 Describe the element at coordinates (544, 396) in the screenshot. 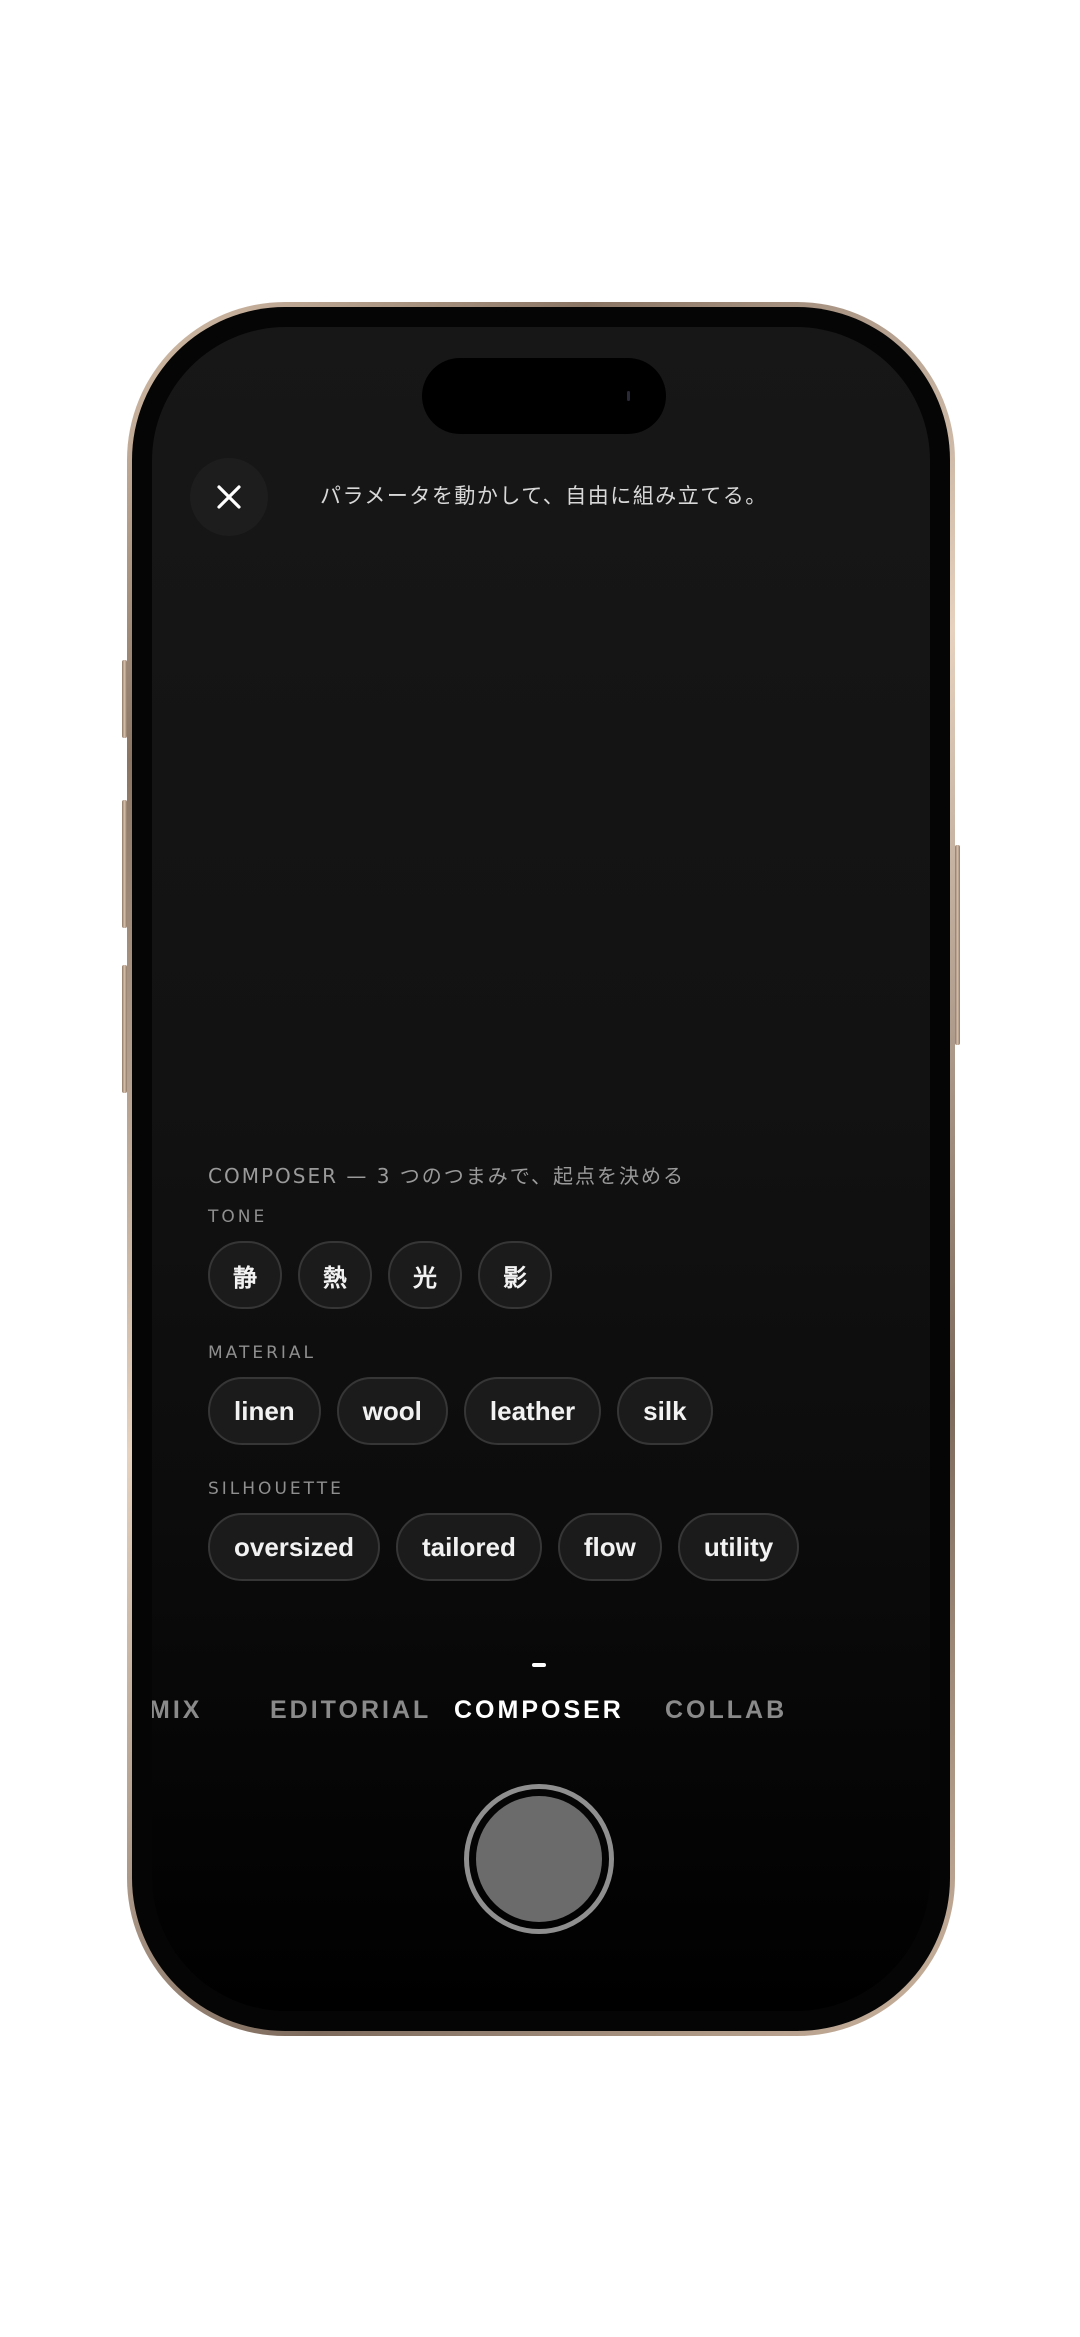

I see `dynamic-island` at that location.